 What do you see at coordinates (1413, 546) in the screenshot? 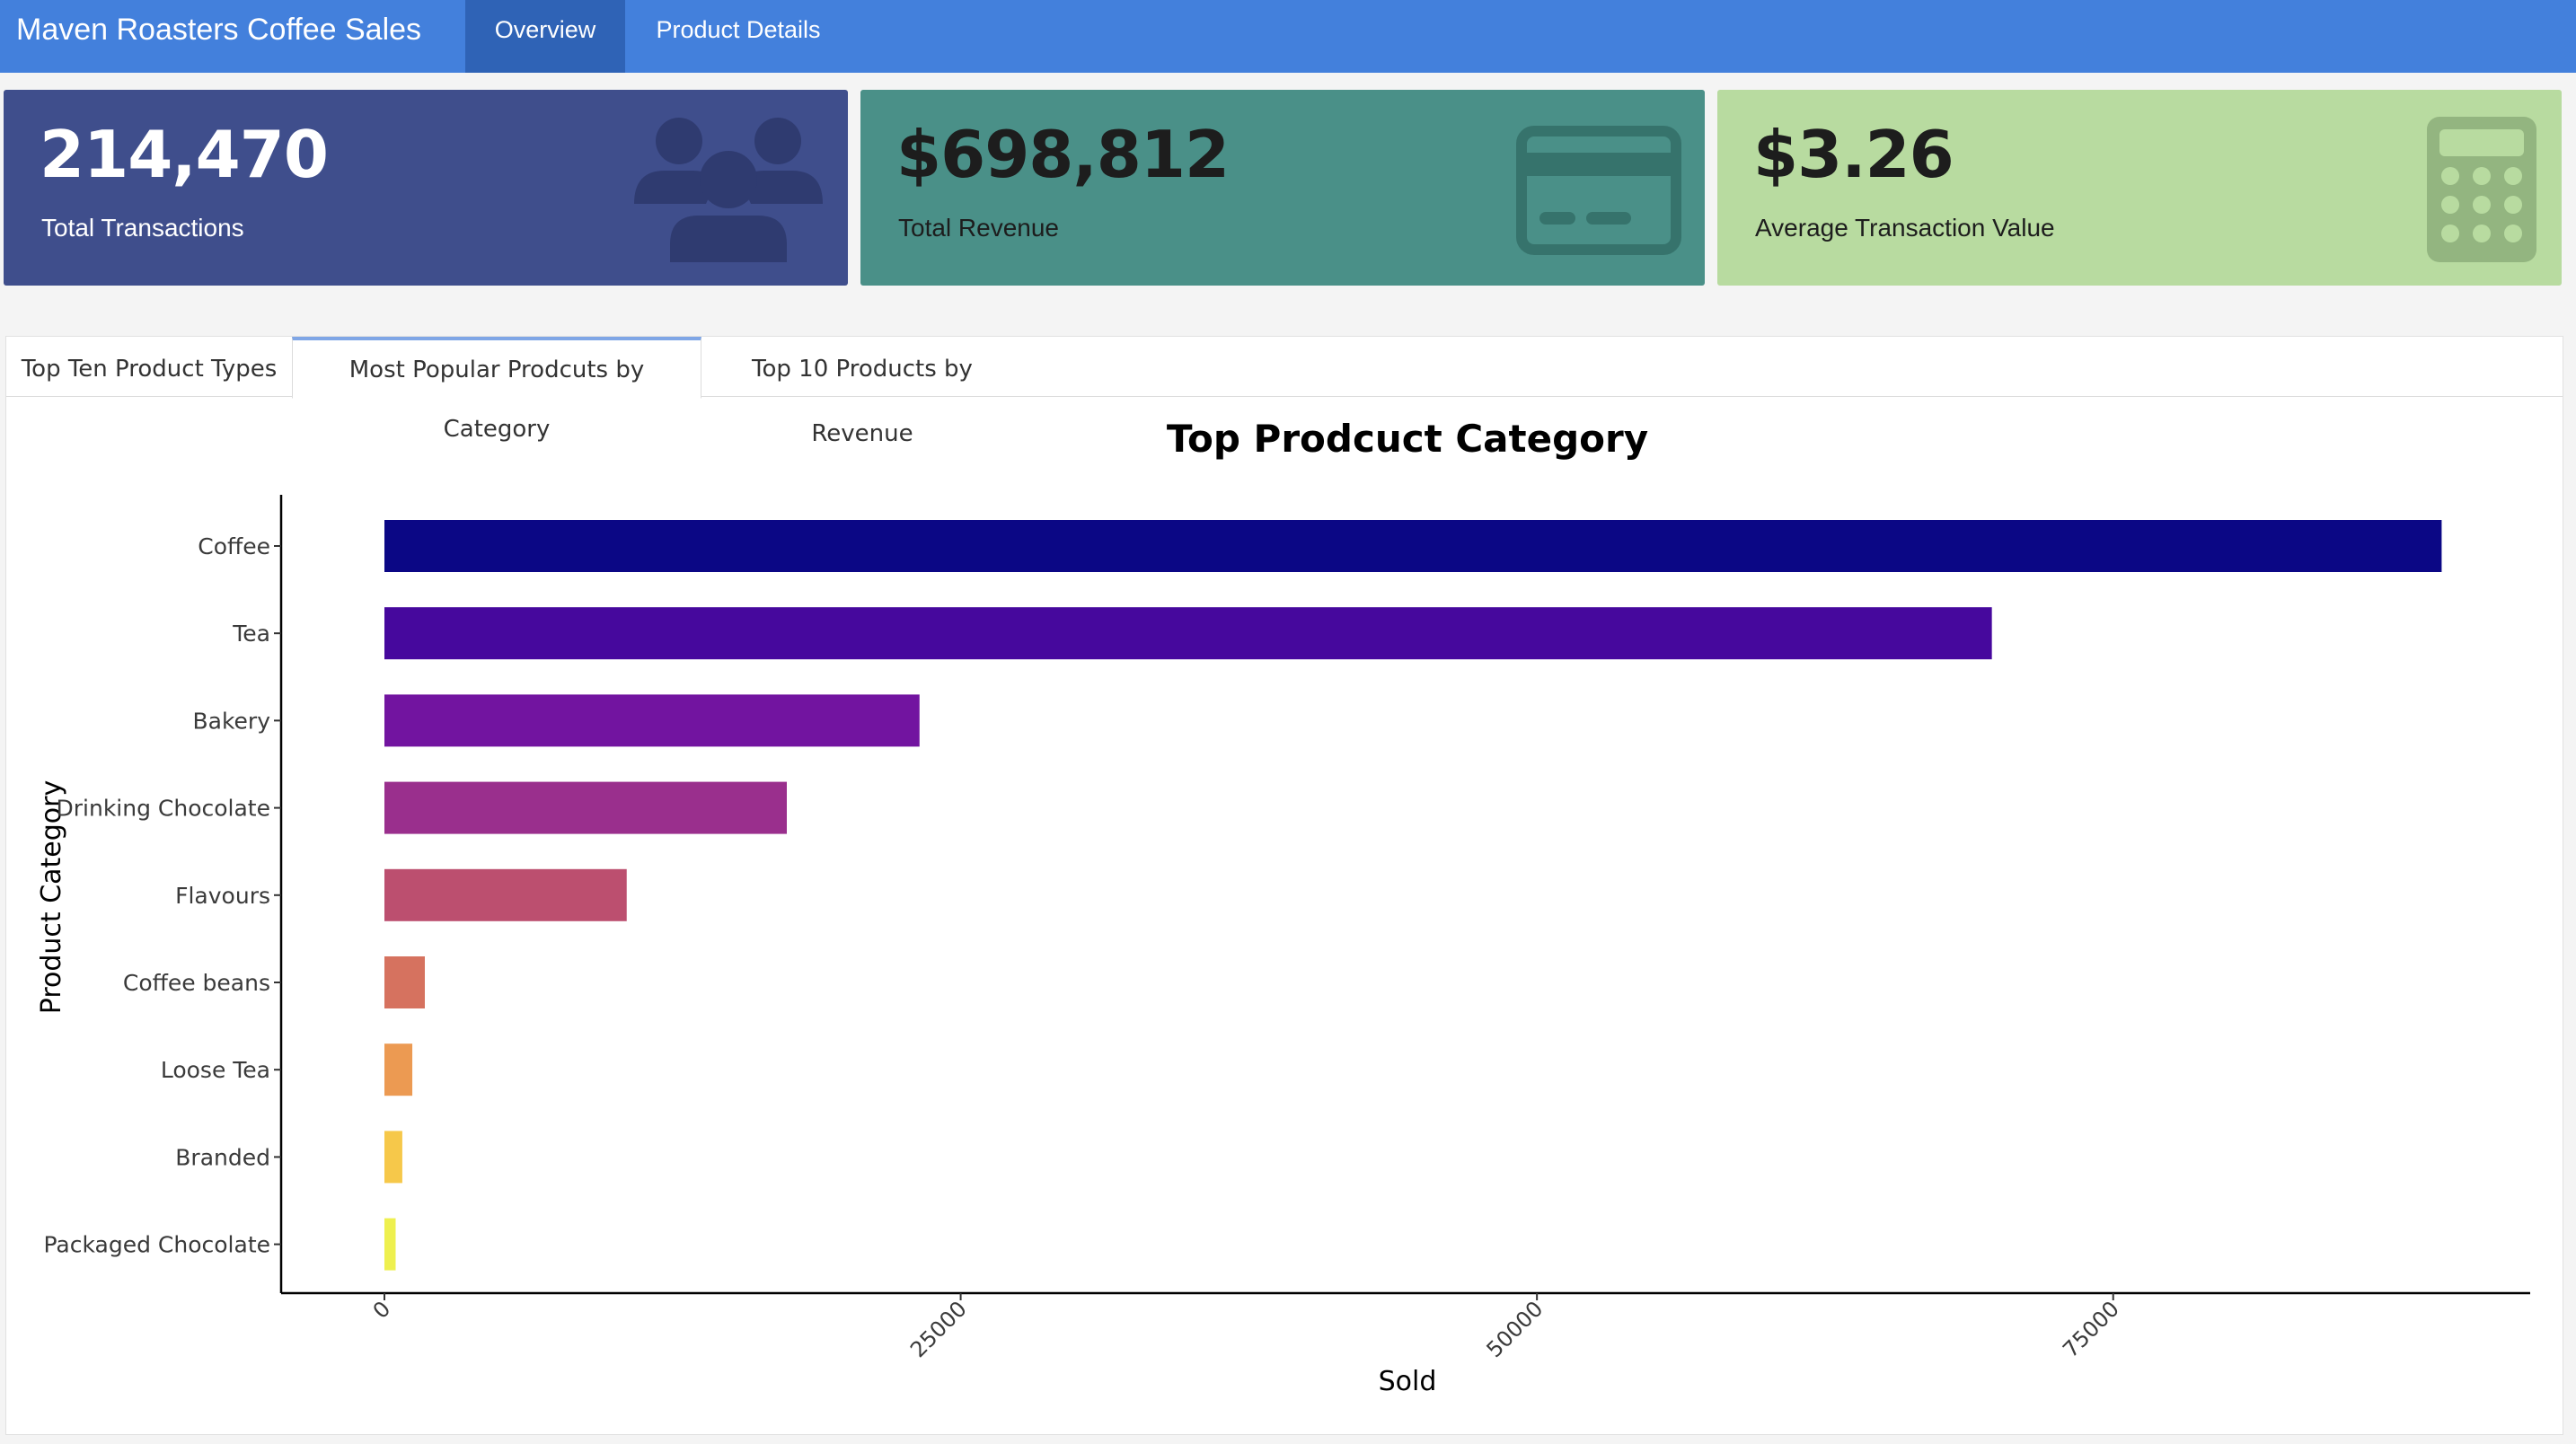
I see `bar-coffee` at bounding box center [1413, 546].